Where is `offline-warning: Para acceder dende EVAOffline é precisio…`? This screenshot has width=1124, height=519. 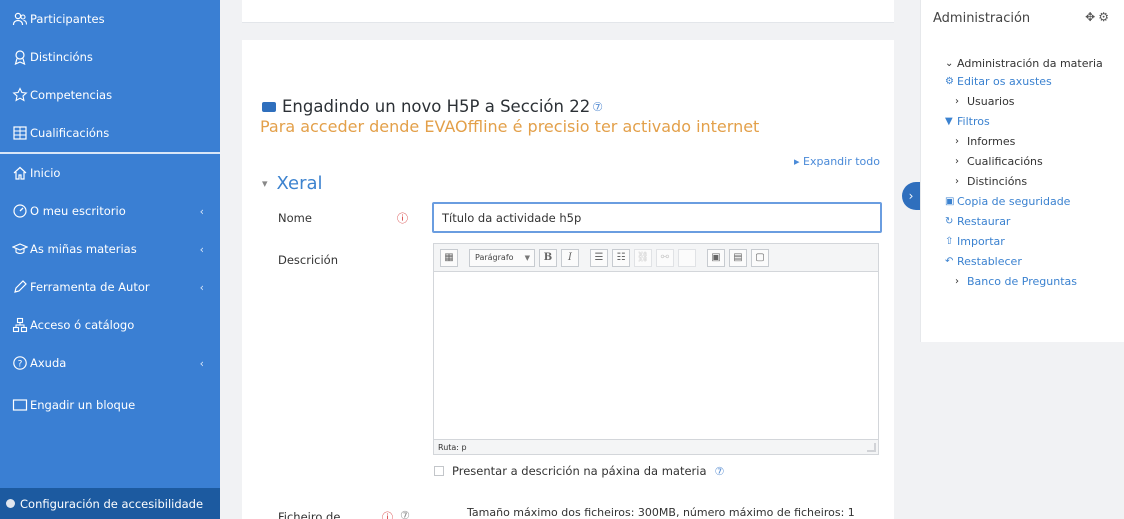 offline-warning: Para acceder dende EVAOffline é precisio… is located at coordinates (510, 126).